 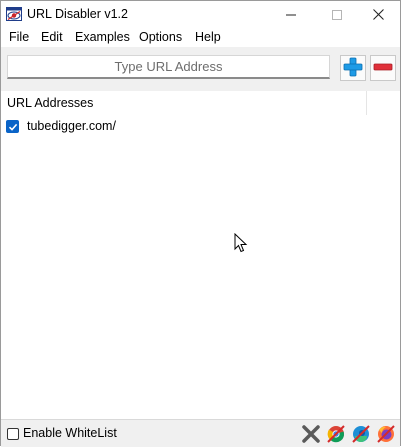 I want to click on firefox-icon, so click(x=386, y=434).